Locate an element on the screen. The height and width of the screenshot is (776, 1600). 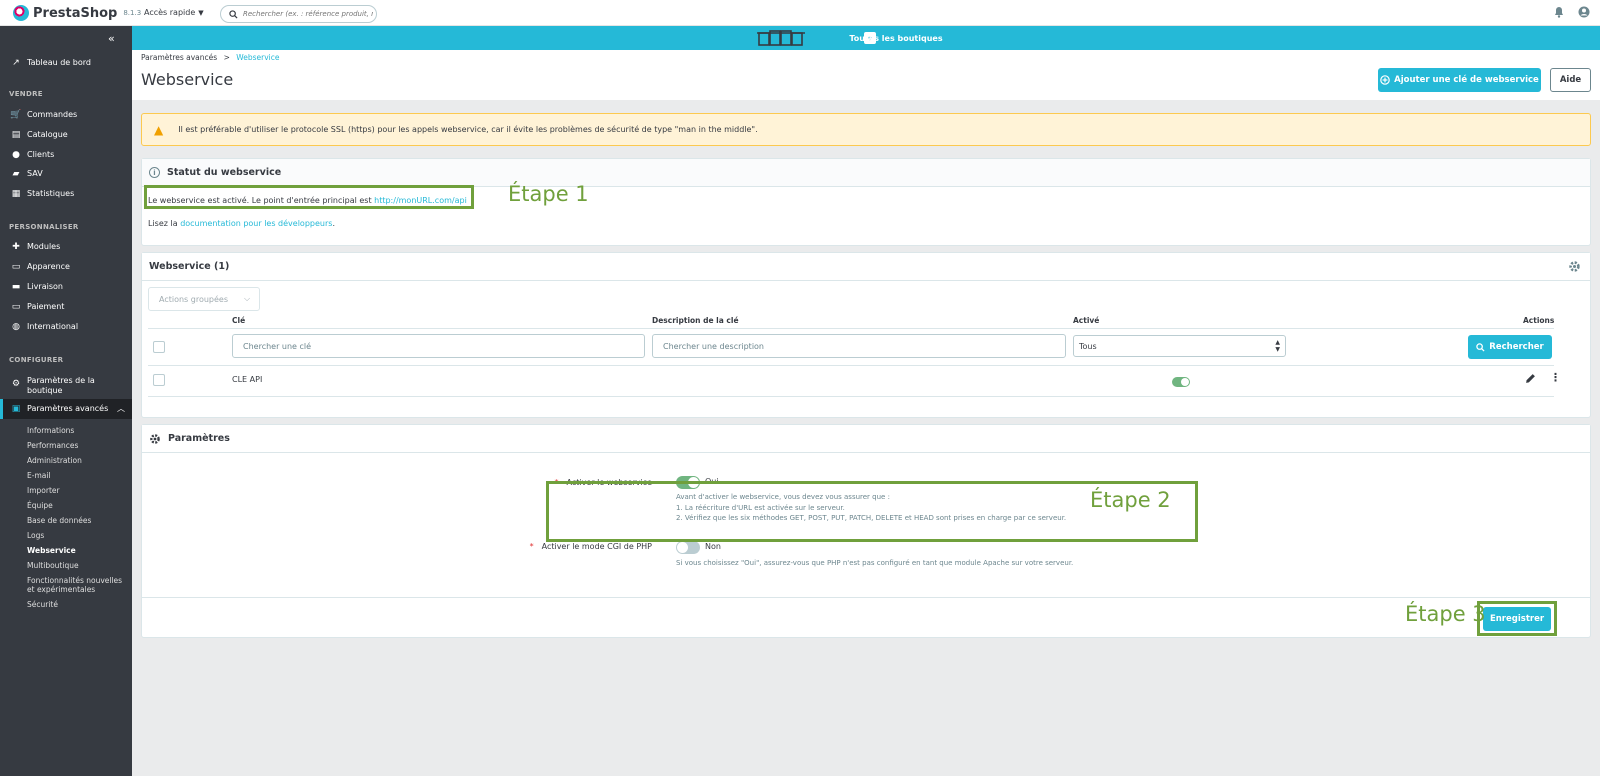
sidebar-item-international: ◍ International is located at coordinates (70, 327).